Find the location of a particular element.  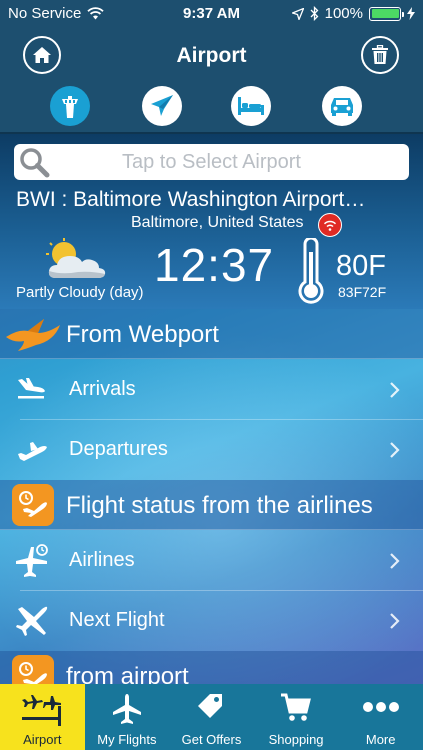

from-airport-tile is located at coordinates (33, 669).